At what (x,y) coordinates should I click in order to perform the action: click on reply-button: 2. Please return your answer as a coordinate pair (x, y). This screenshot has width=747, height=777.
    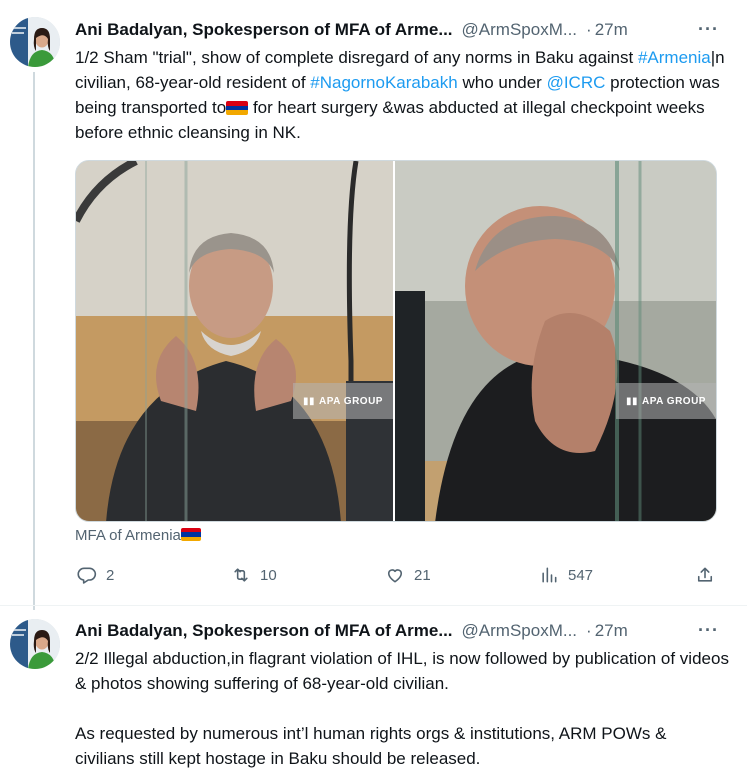
    Looking at the image, I should click on (95, 575).